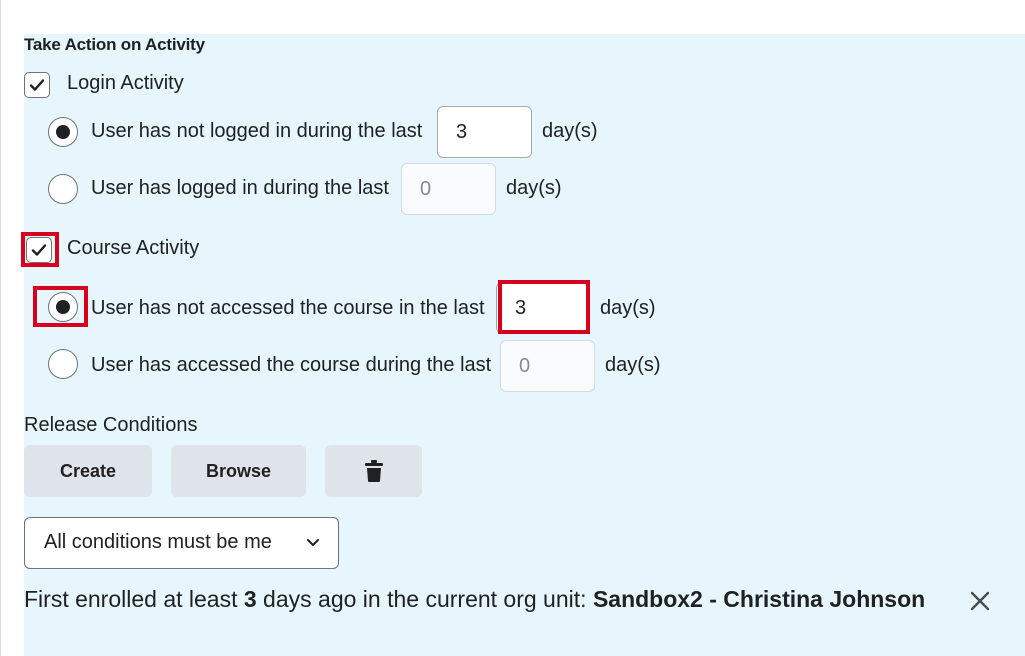 The width and height of the screenshot is (1025, 656). I want to click on logged-in-unit: day(s), so click(534, 188).